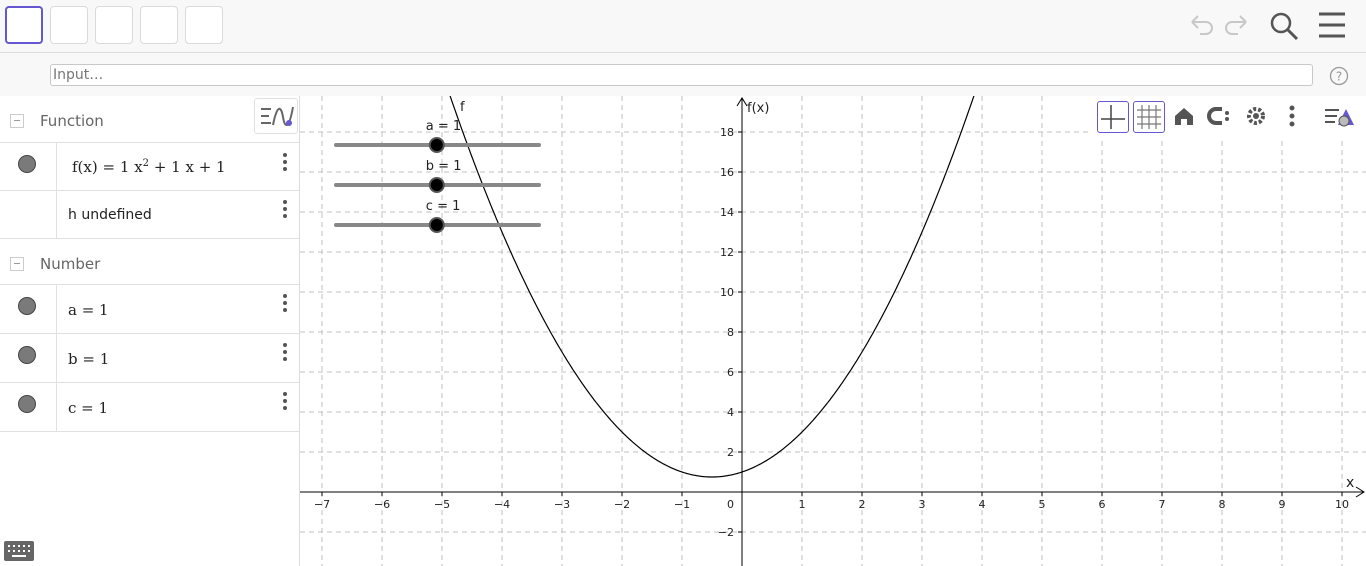 This screenshot has width=1366, height=566. Describe the element at coordinates (17, 121) in the screenshot. I see `collapse-function-icon` at that location.